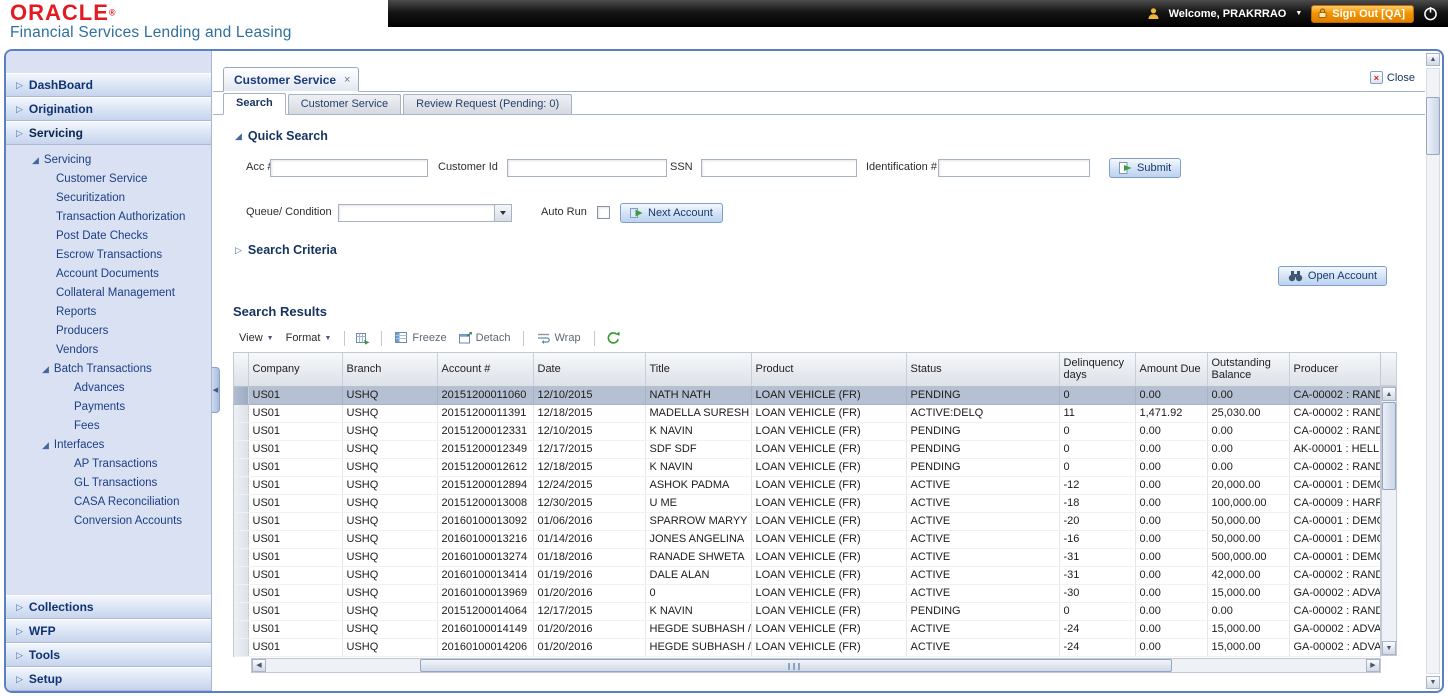 The width and height of the screenshot is (1448, 696). I want to click on col-amount-due: Amount Due, so click(1171, 370).